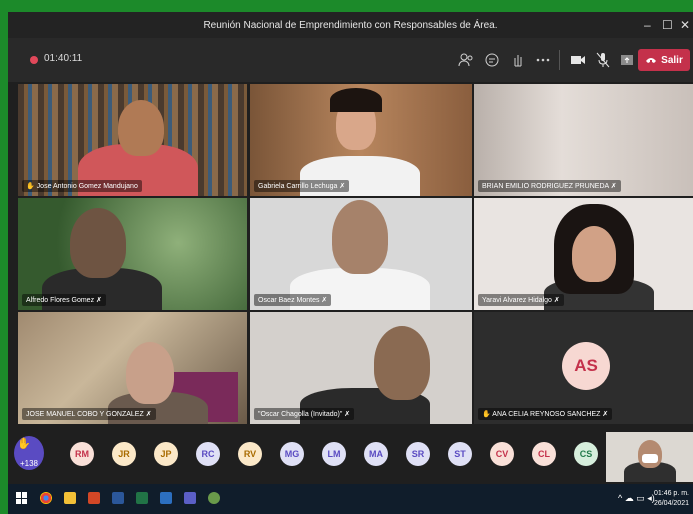 Image resolution: width=693 pixels, height=514 pixels. What do you see at coordinates (29, 463) in the screenshot?
I see `overflow-count: +138` at bounding box center [29, 463].